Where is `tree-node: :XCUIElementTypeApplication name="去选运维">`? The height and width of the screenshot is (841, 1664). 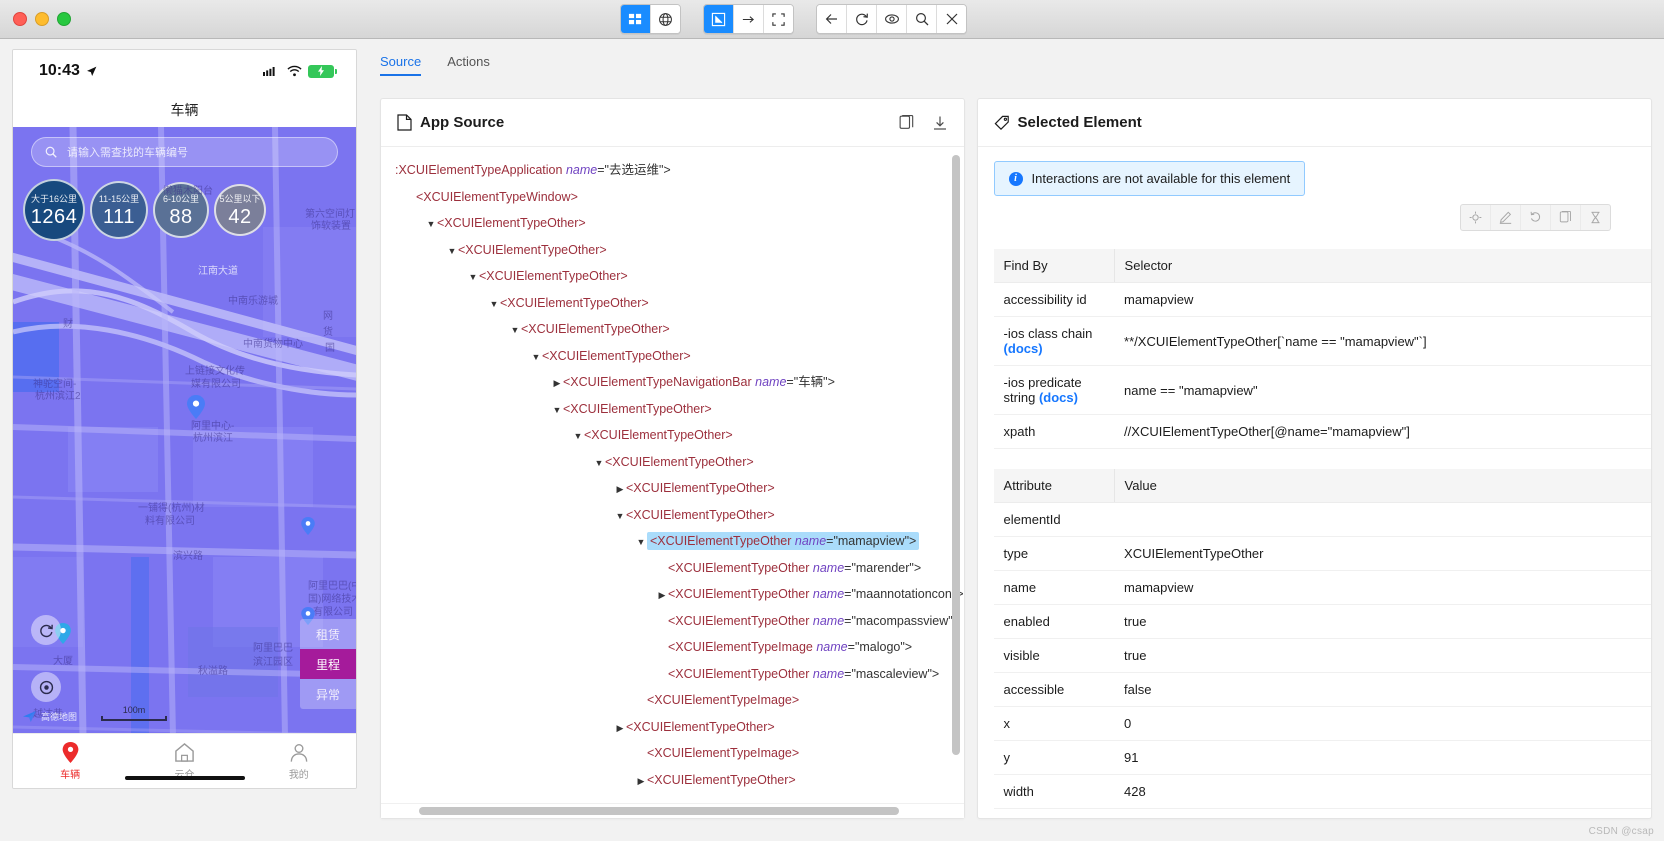 tree-node: :XCUIElementTypeApplication name="去选运维"> is located at coordinates (673, 170).